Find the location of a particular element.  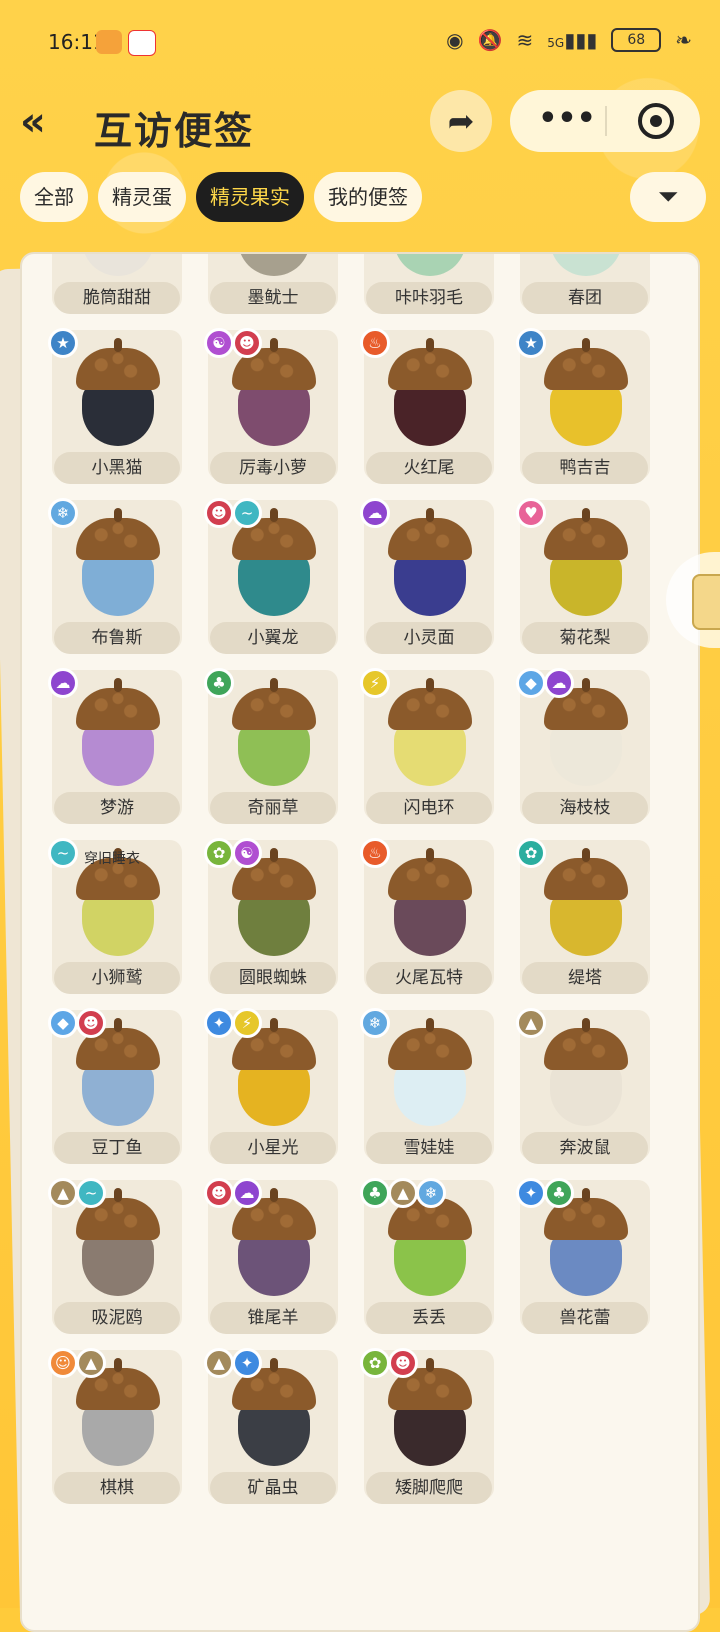

tab-fruits: 精灵果实 is located at coordinates (250, 197).